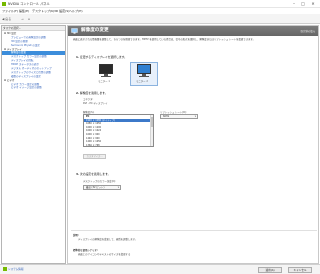 Image resolution: width=320 pixels, height=274 pixels. Describe the element at coordinates (144, 71) in the screenshot. I see `monitor-2-icon` at that location.